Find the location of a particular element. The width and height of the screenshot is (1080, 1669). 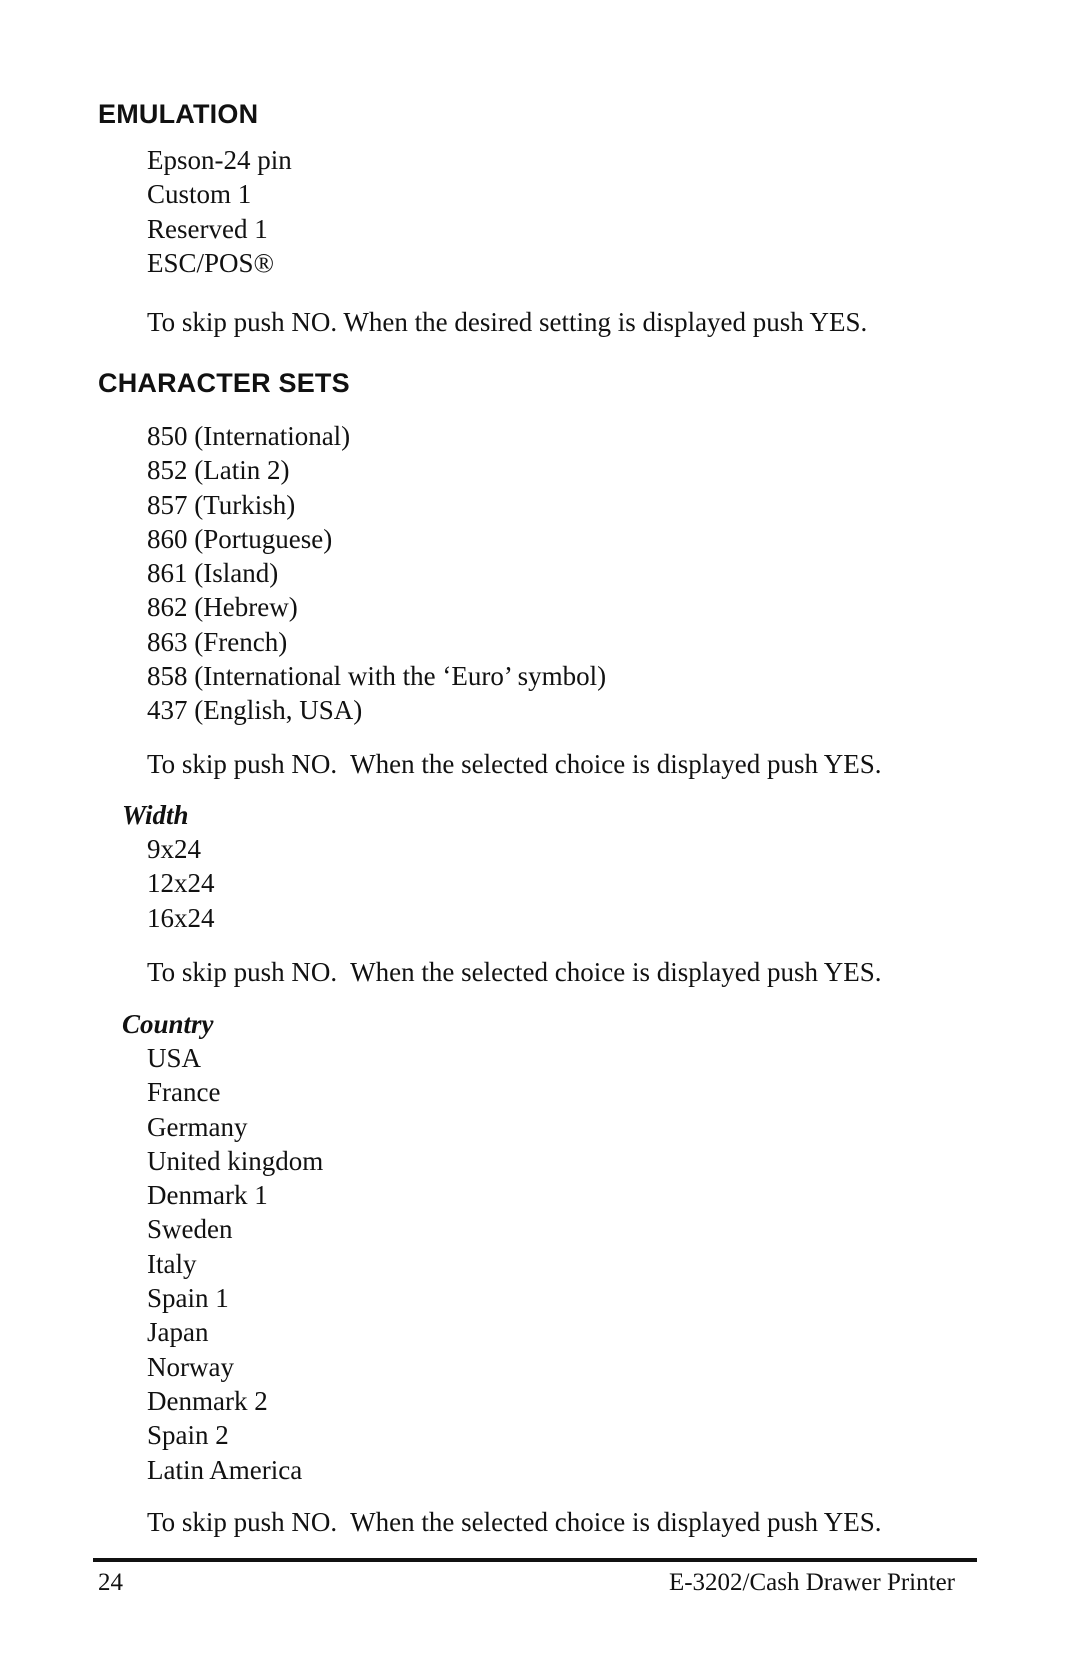

document-title: E-3202/Cash Drawer Printer is located at coordinates (811, 1582).